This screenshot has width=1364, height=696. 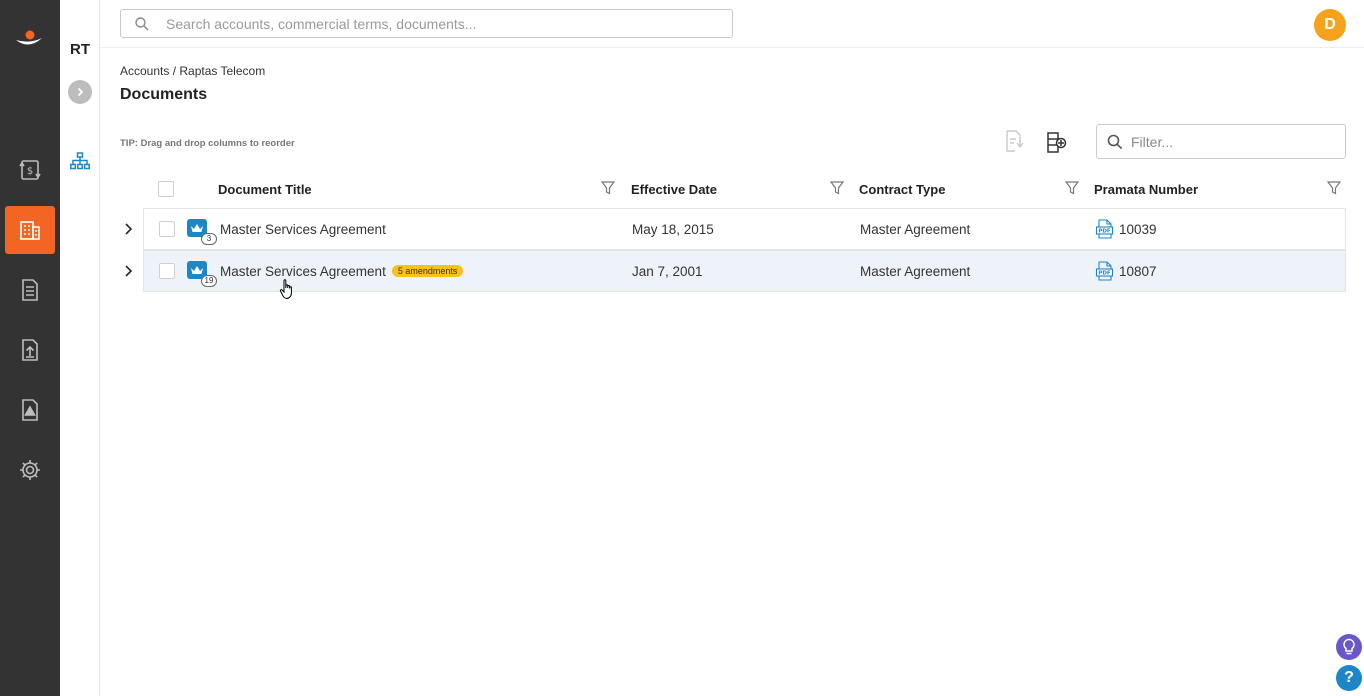 I want to click on billing-icon: $, so click(x=30, y=170).